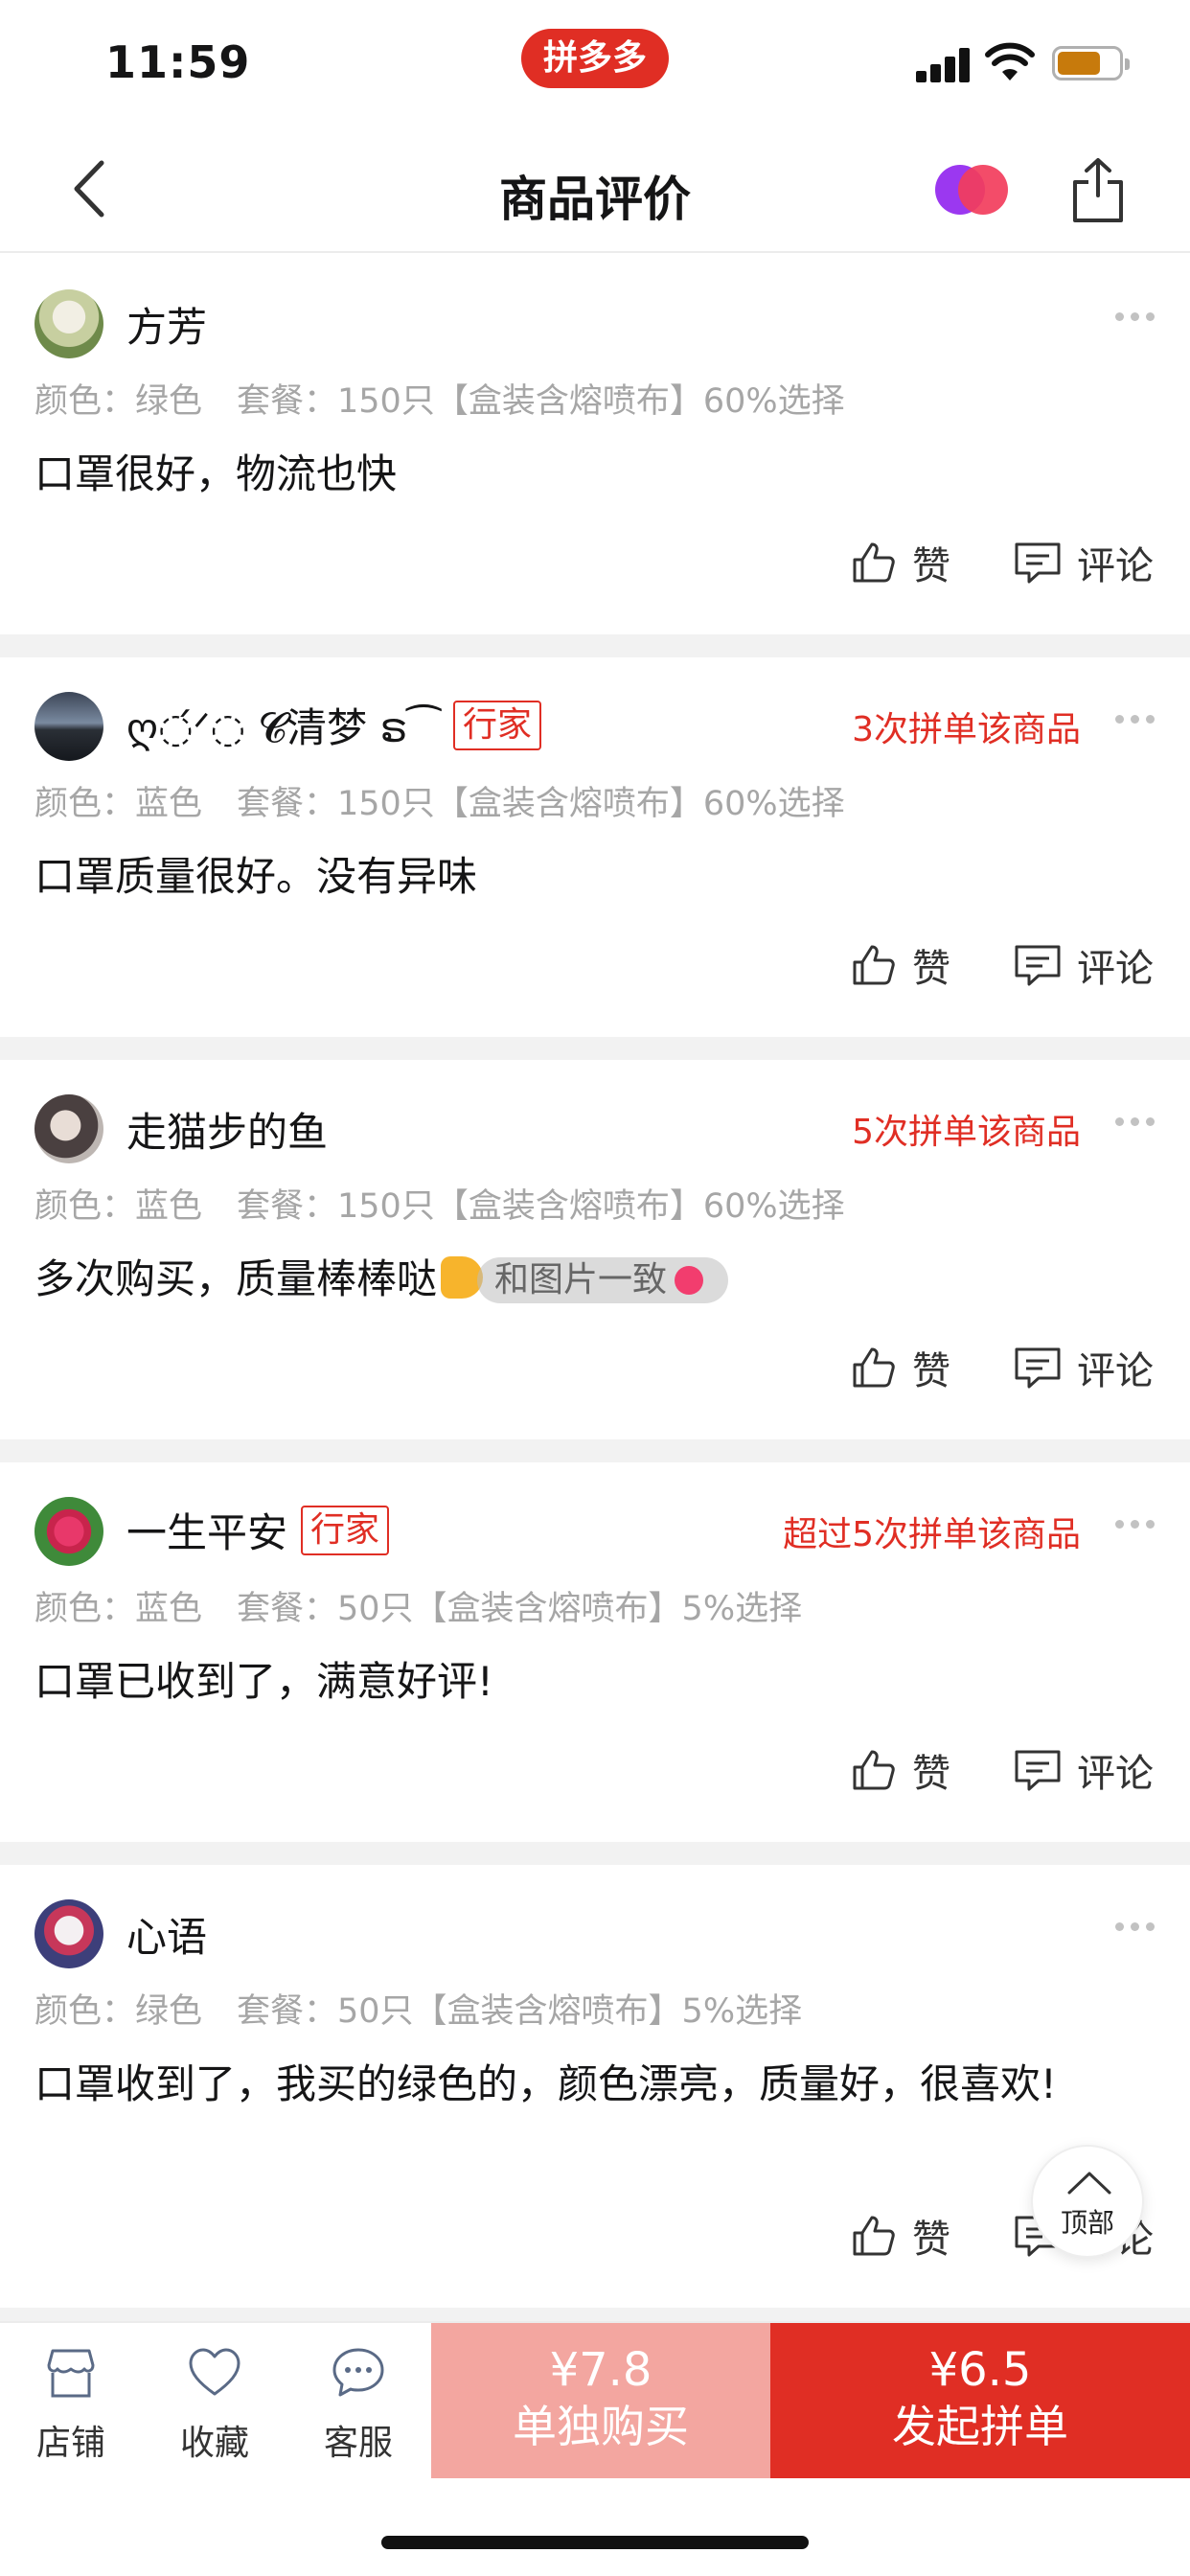  I want to click on image-chip-label: 和图片一致, so click(581, 1280).